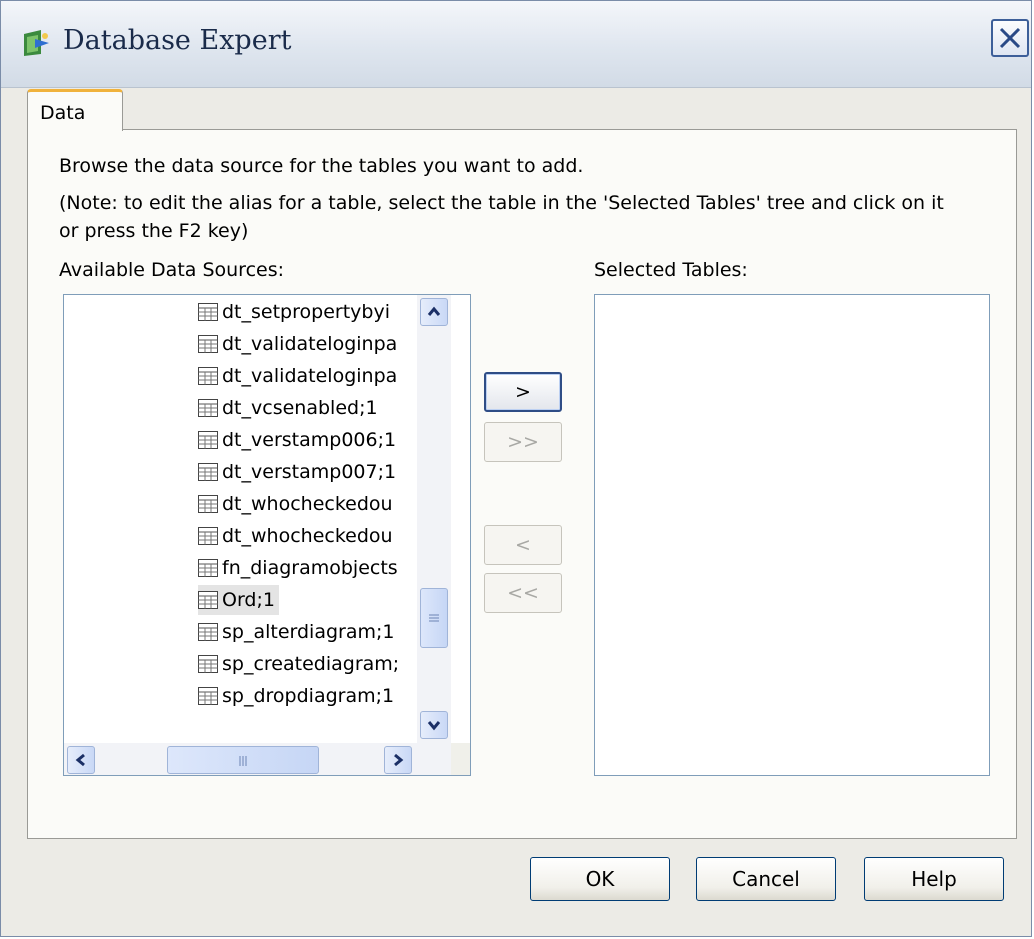  I want to click on list-item-label: Ord;1, so click(248, 600).